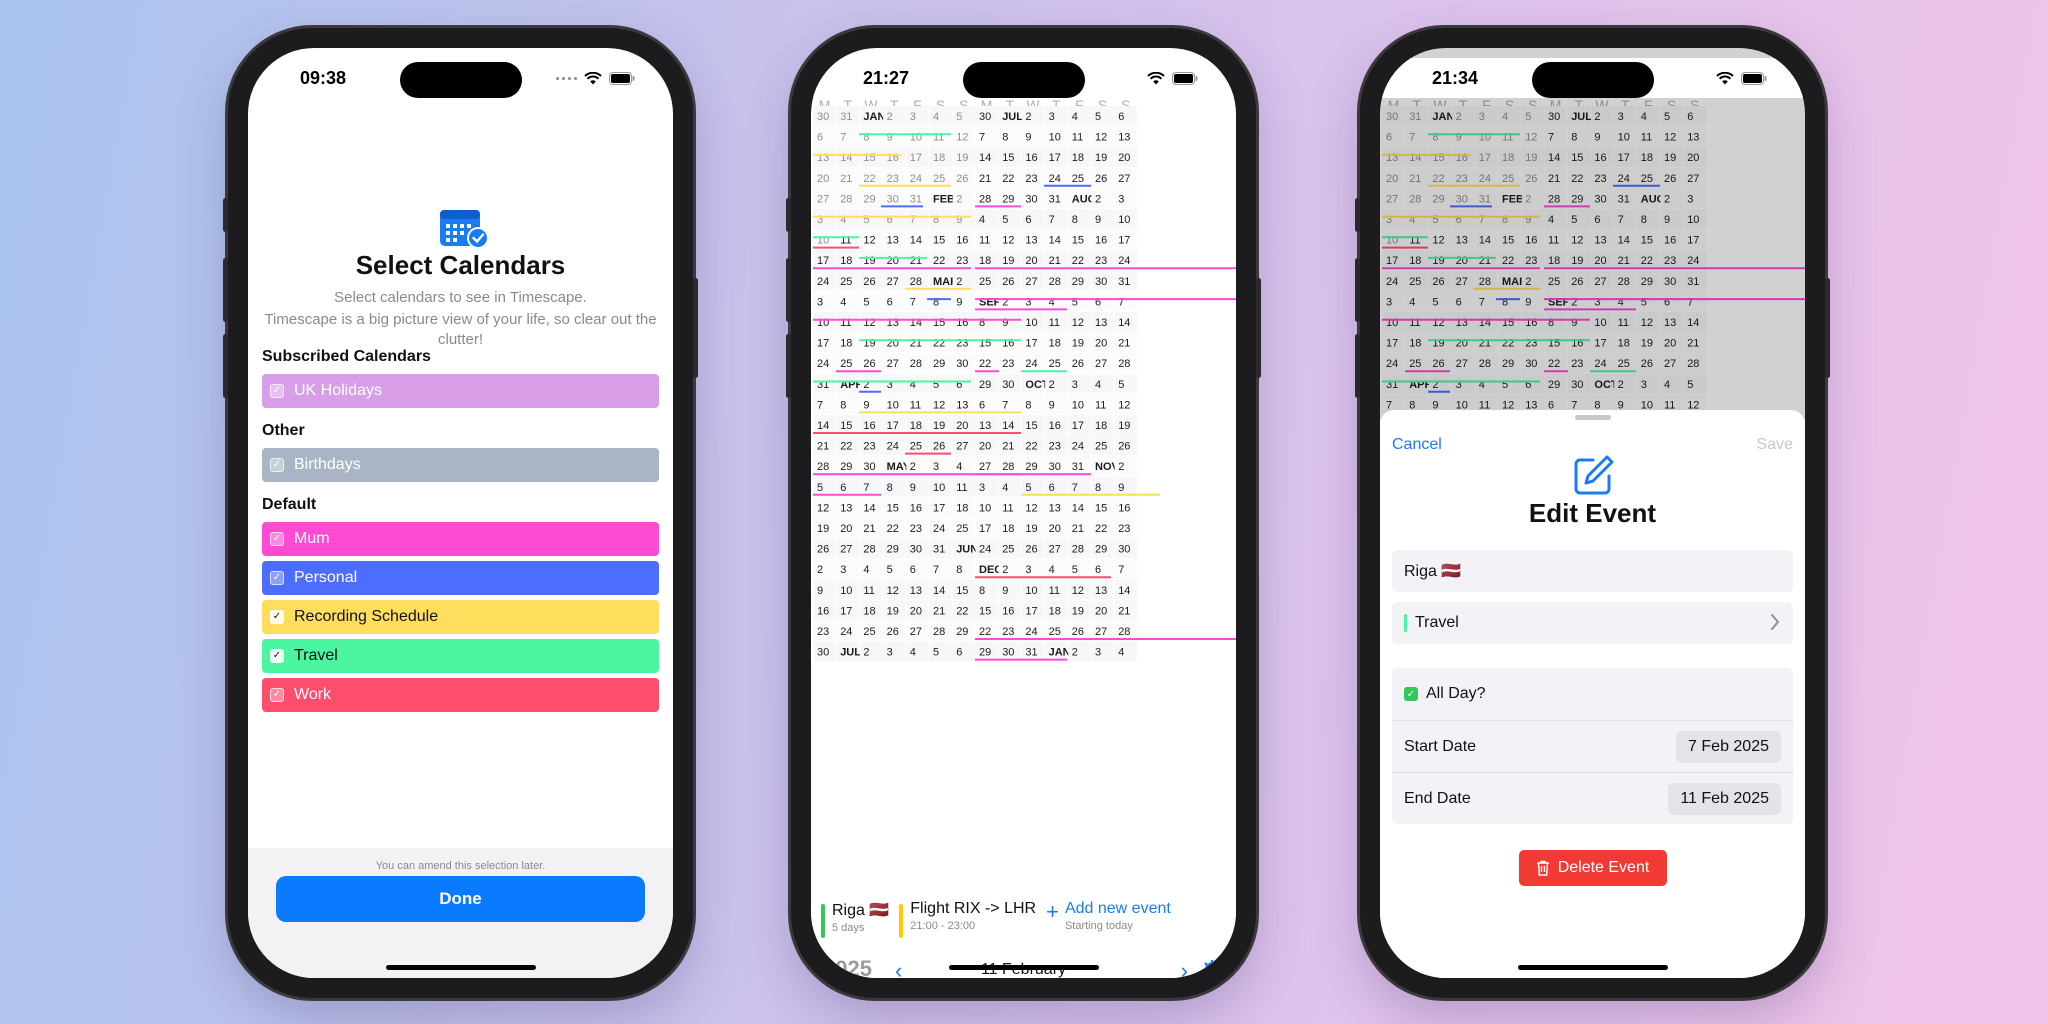 The width and height of the screenshot is (2048, 1024). What do you see at coordinates (1592, 417) in the screenshot?
I see `sheet-grabber` at bounding box center [1592, 417].